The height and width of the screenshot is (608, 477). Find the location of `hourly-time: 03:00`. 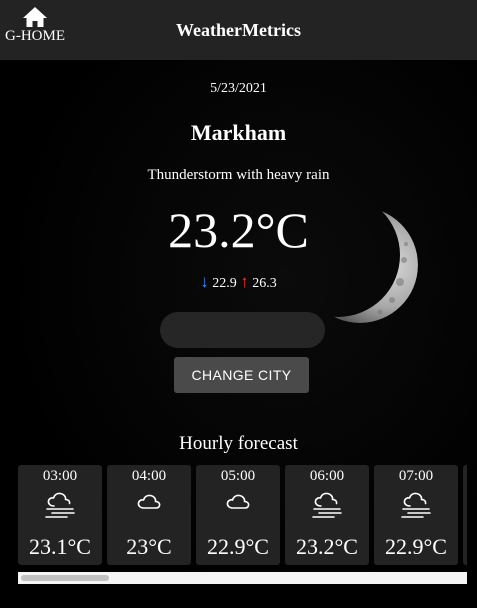

hourly-time: 03:00 is located at coordinates (60, 476).